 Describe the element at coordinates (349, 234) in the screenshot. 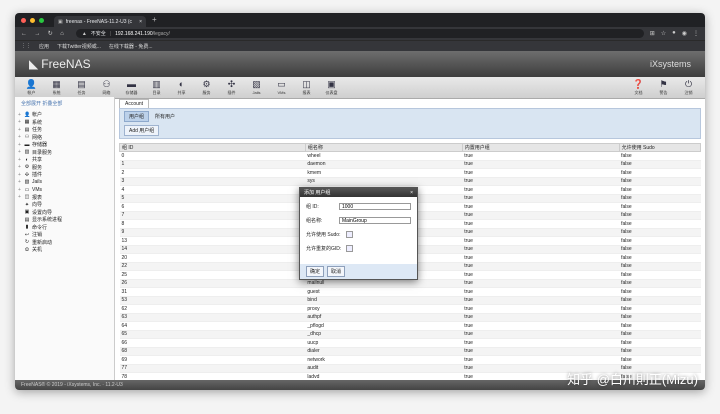

I see `sudo-checkbox` at that location.